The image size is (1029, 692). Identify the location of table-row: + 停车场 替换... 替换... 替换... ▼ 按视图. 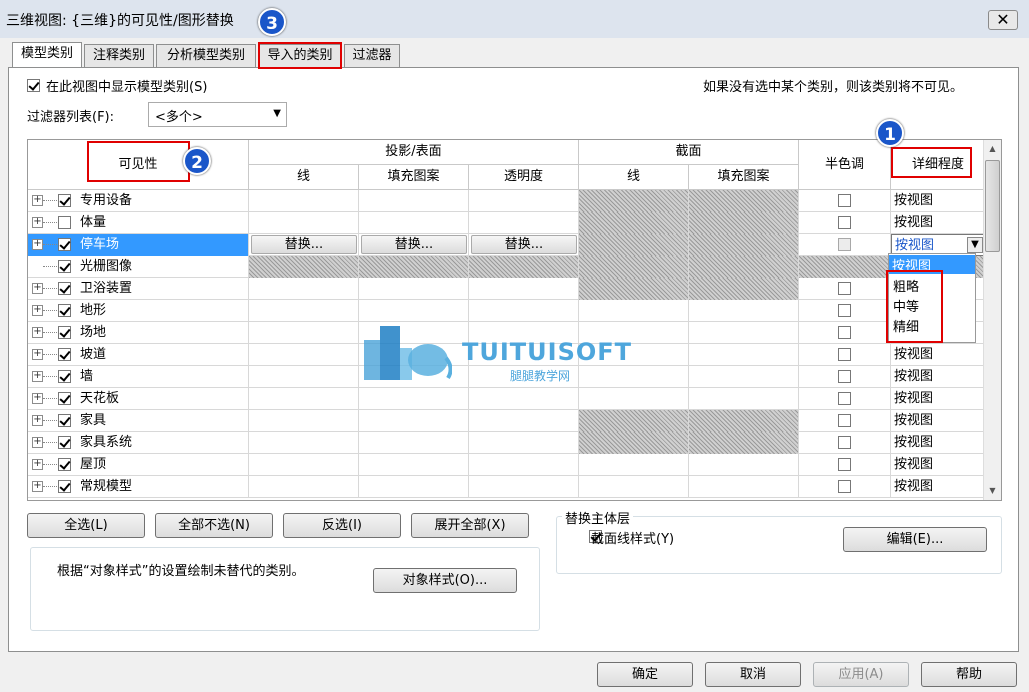
(507, 245).